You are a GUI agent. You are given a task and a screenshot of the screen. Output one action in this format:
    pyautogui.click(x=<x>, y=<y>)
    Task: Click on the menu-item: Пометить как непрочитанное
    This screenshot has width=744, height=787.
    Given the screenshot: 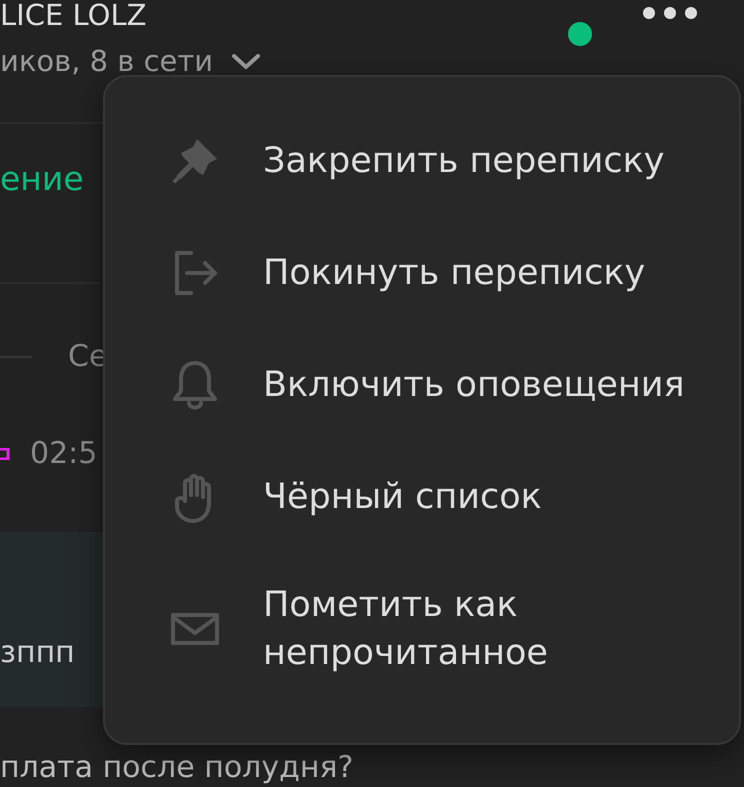 What is the action you would take?
    pyautogui.click(x=478, y=629)
    